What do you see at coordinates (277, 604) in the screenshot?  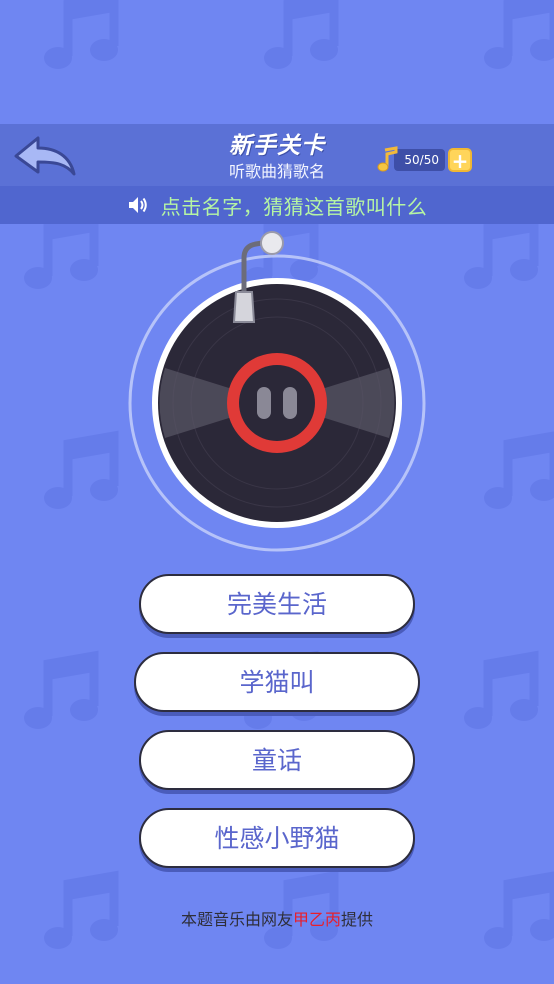 I see `answer-option: 完美生活` at bounding box center [277, 604].